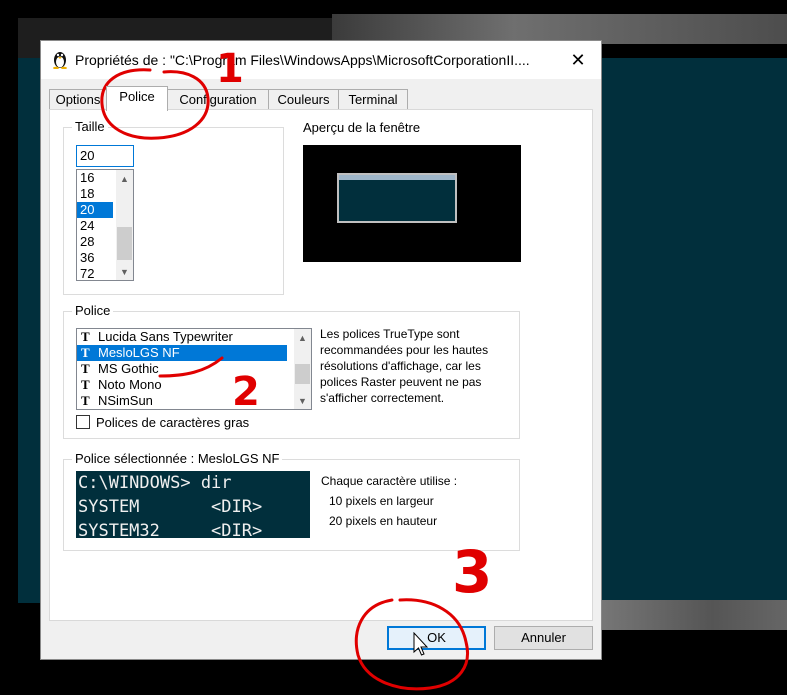 Image resolution: width=787 pixels, height=695 pixels. I want to click on tab-police: Police, so click(137, 98).